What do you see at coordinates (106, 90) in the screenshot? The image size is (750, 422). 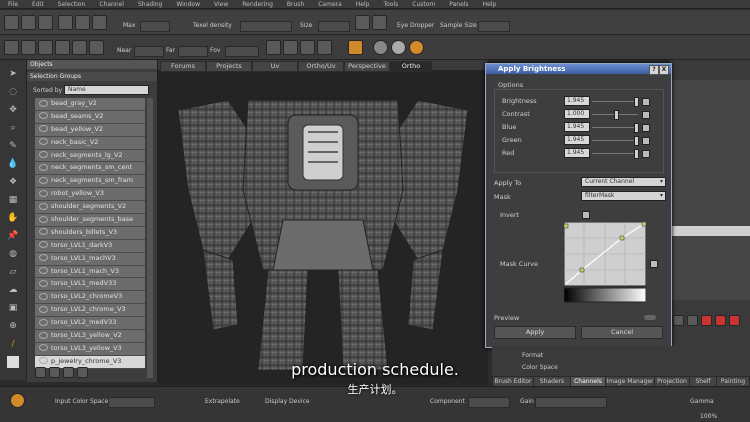 I see `sorted-by-select: Name` at bounding box center [106, 90].